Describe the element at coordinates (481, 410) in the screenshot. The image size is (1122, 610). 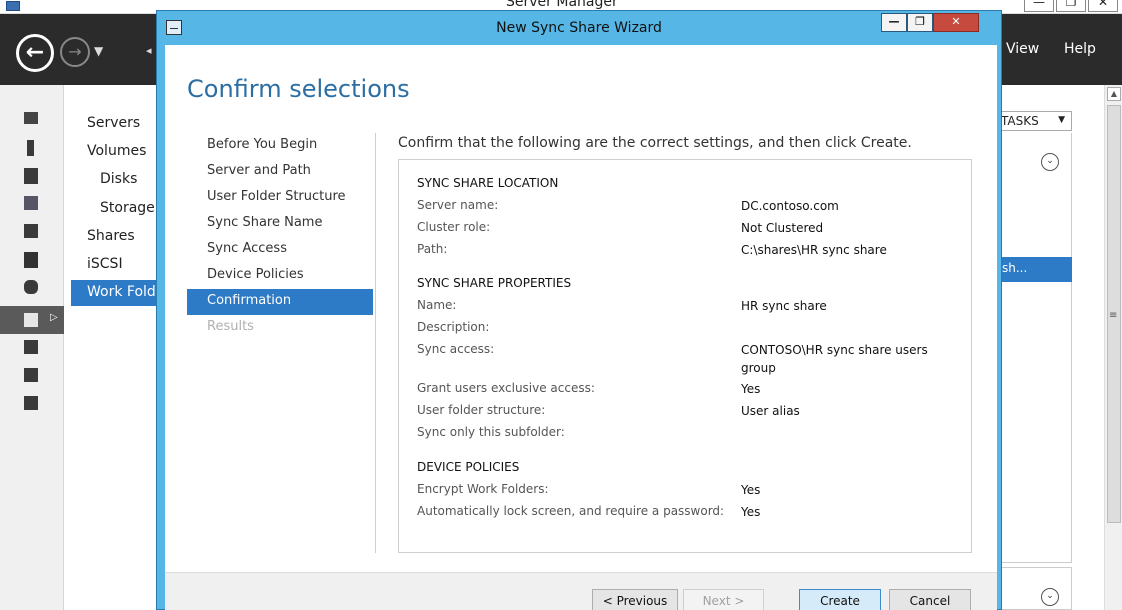
I see `user-folder-structure-label: User folder structure:` at that location.